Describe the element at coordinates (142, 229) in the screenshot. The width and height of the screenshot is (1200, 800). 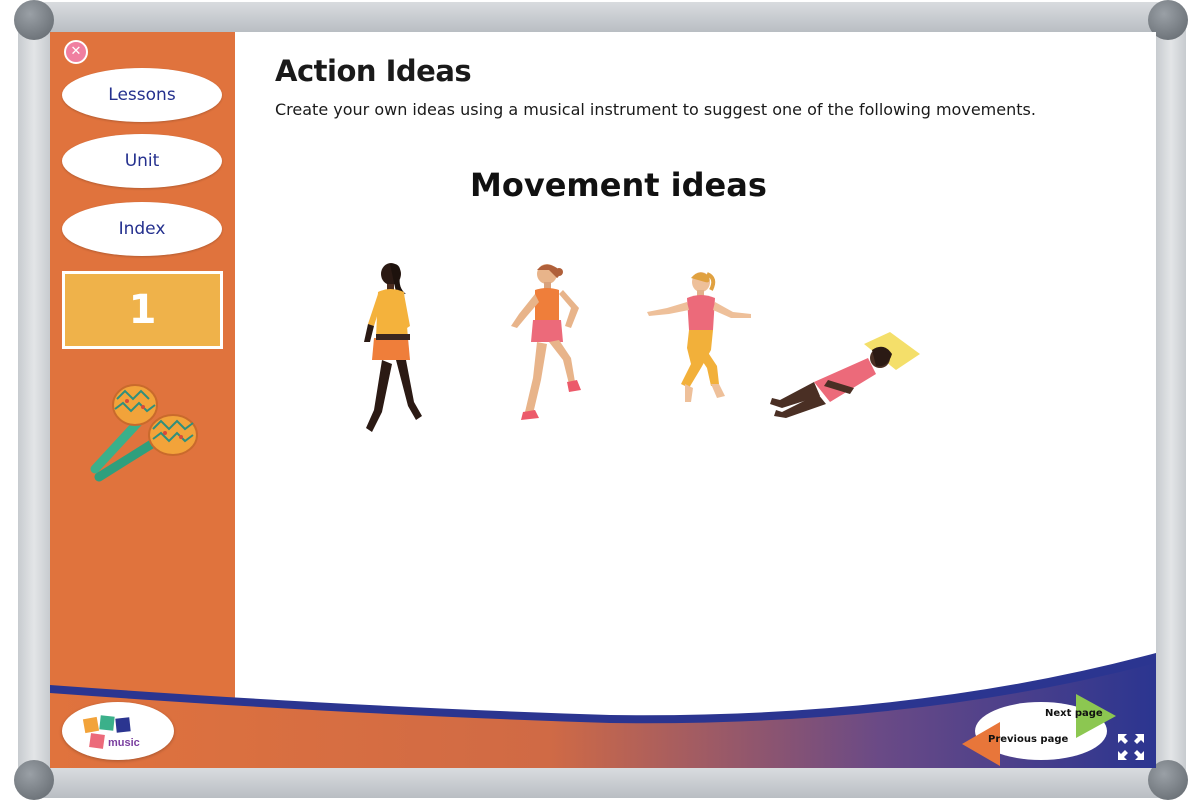
I see `index-button: Index` at that location.